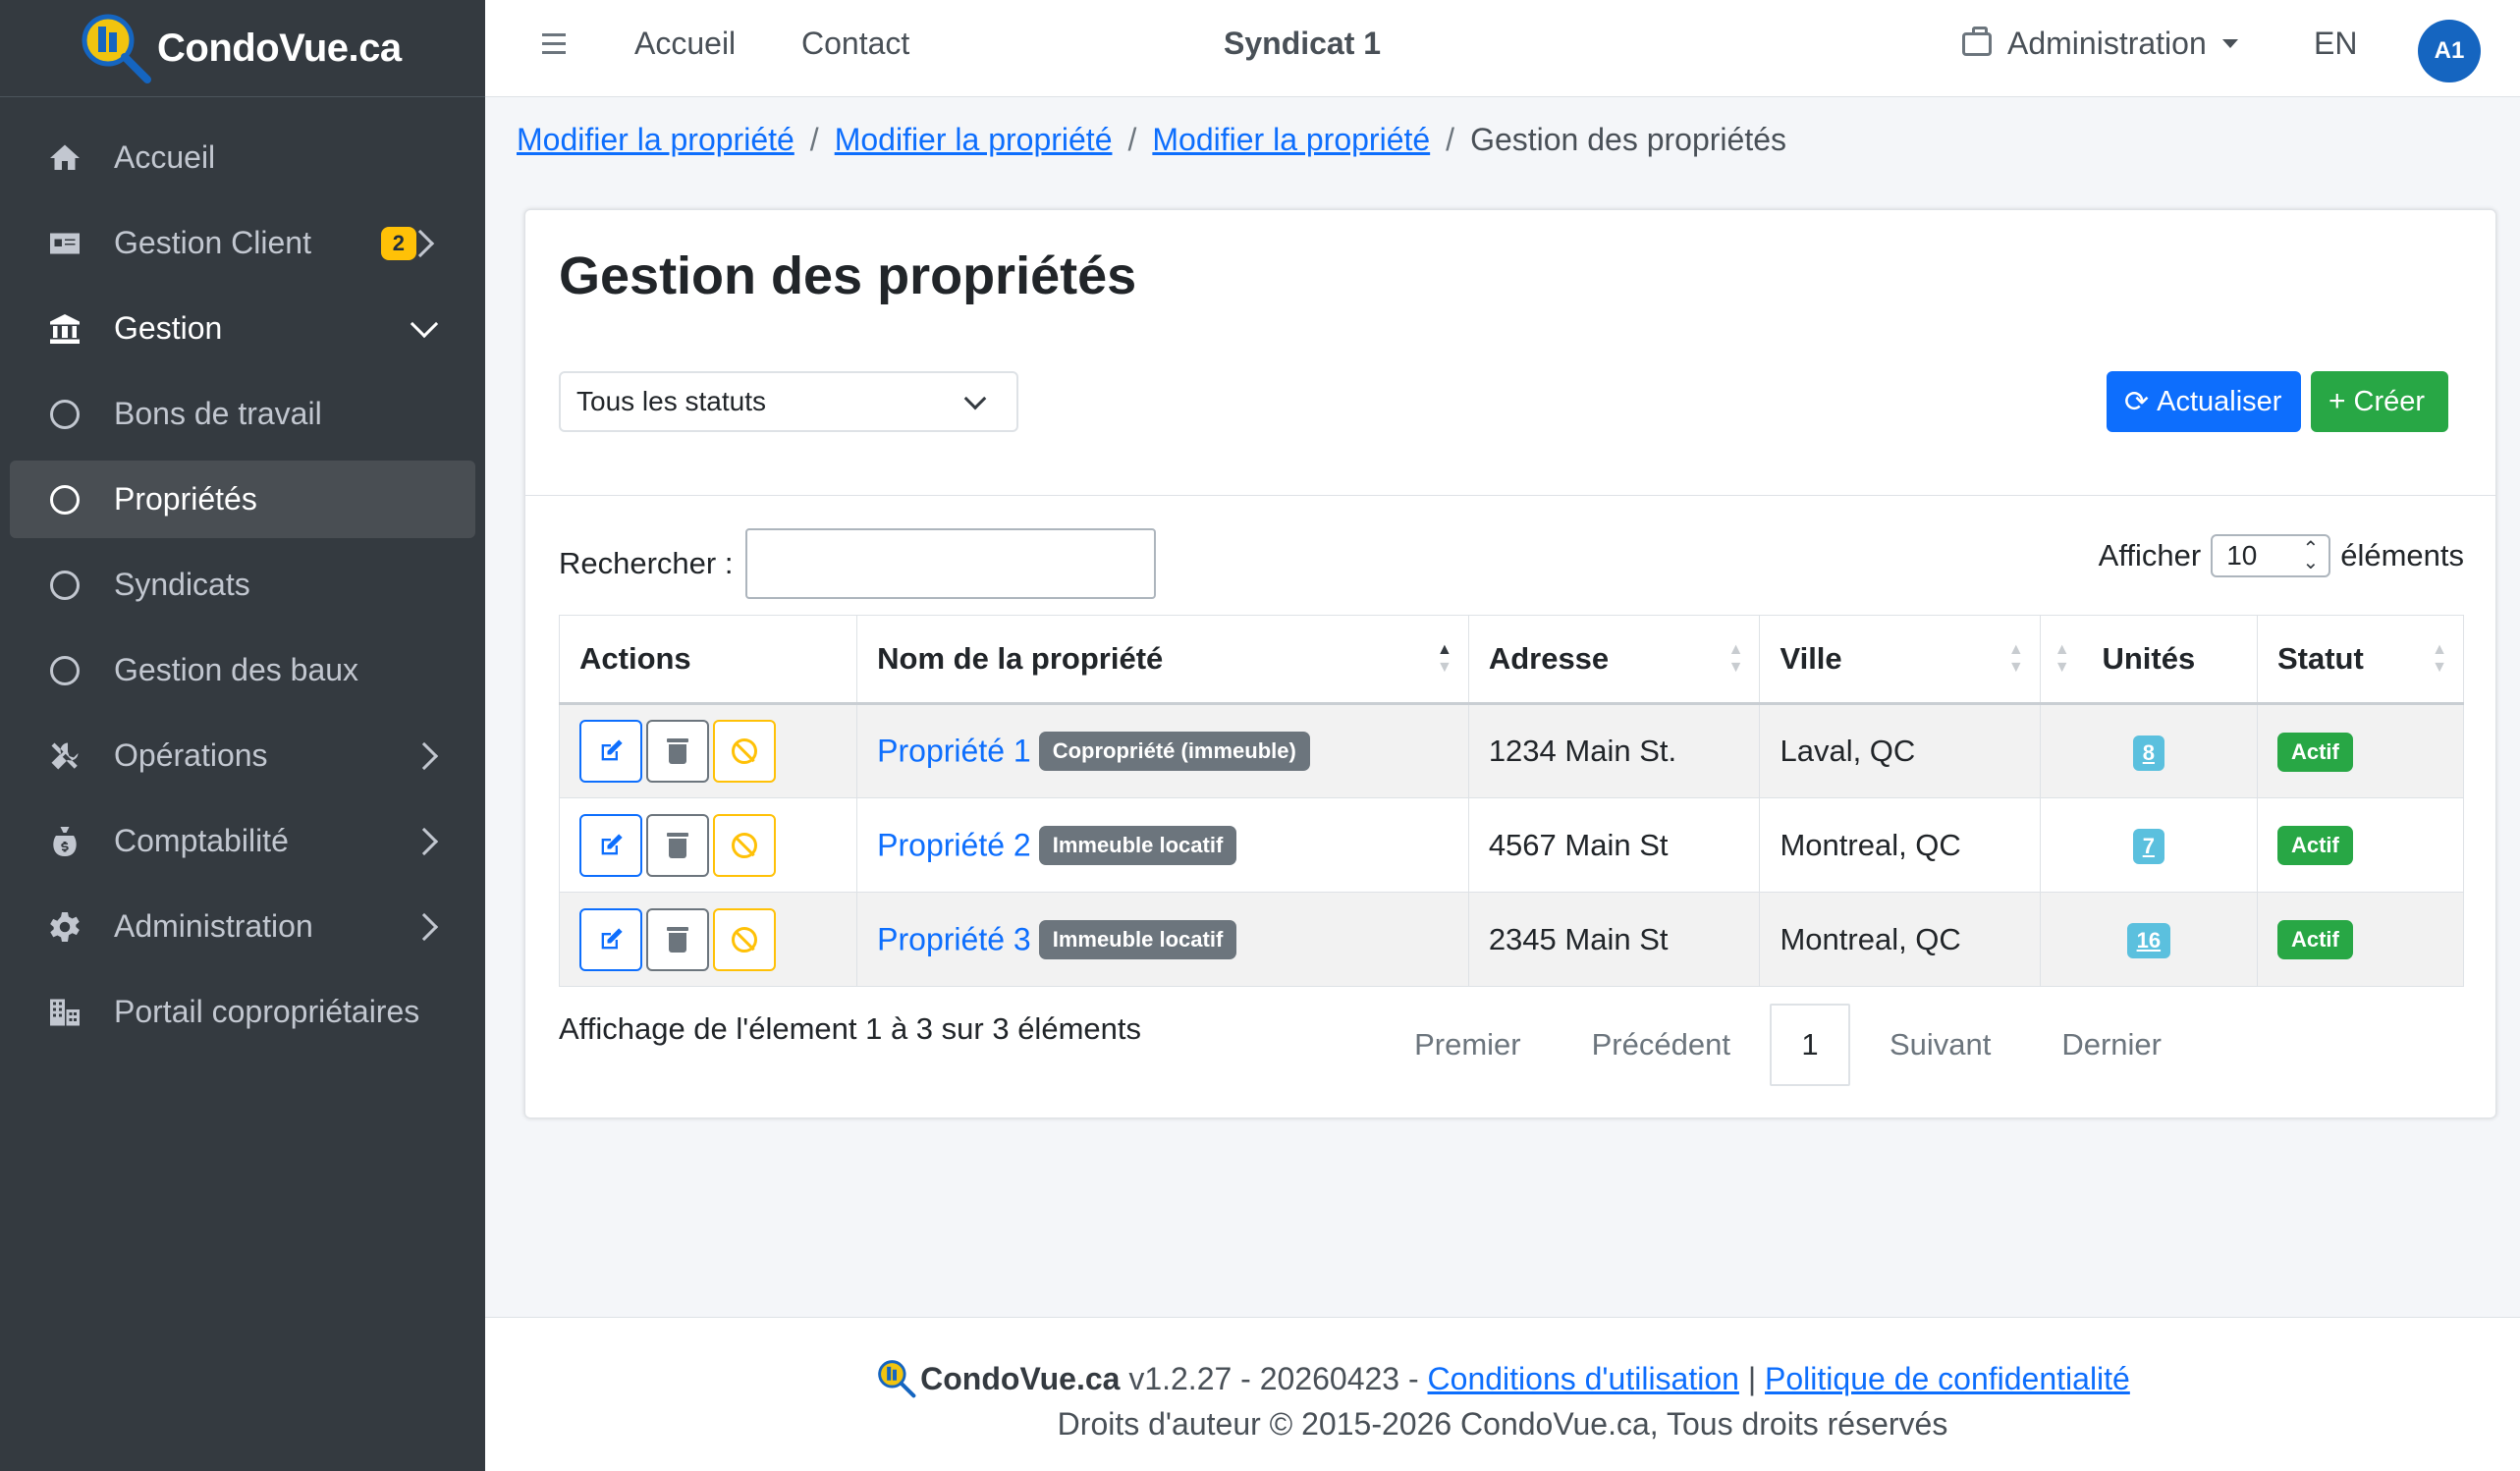 The height and width of the screenshot is (1471, 2520). Describe the element at coordinates (2148, 660) in the screenshot. I see `column-header-units: ▲ ▼ Unités` at that location.